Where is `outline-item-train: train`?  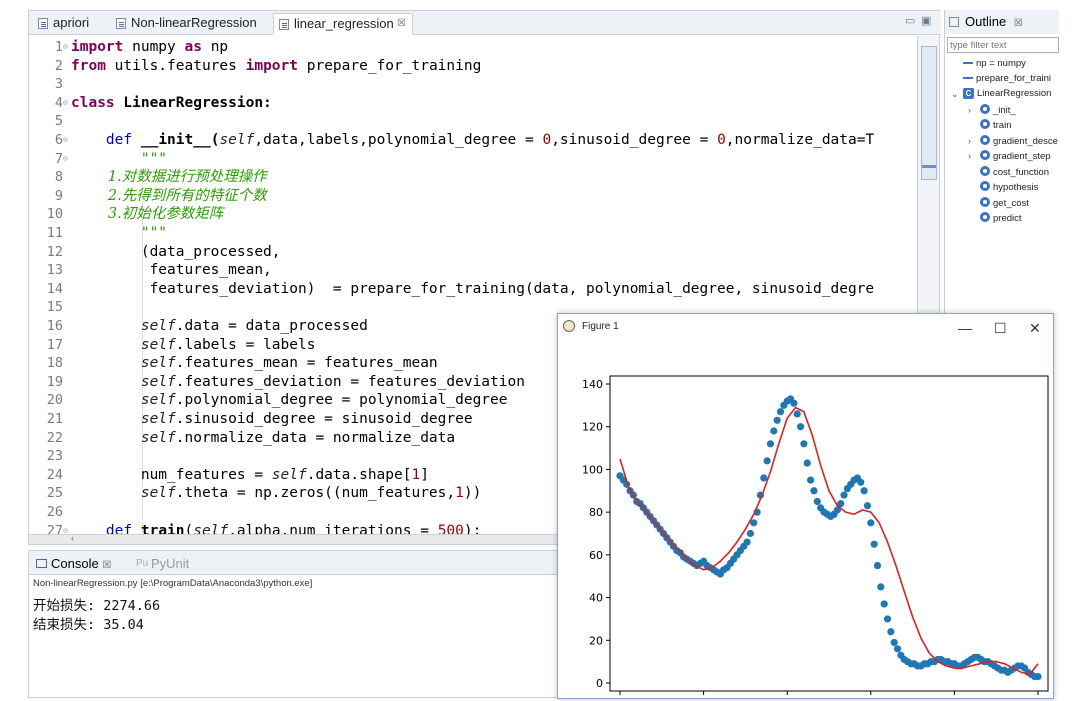 outline-item-train: train is located at coordinates (995, 125).